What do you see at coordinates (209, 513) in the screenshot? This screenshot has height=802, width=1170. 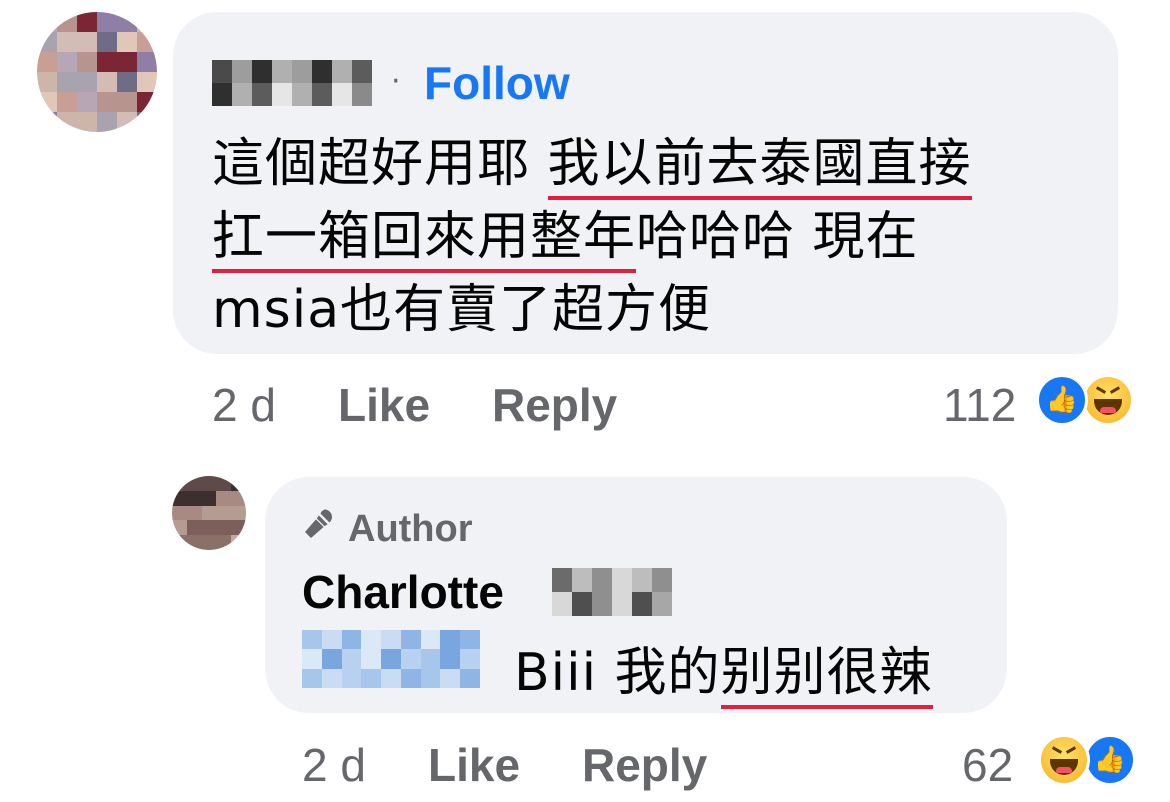 I see `author-avatar` at bounding box center [209, 513].